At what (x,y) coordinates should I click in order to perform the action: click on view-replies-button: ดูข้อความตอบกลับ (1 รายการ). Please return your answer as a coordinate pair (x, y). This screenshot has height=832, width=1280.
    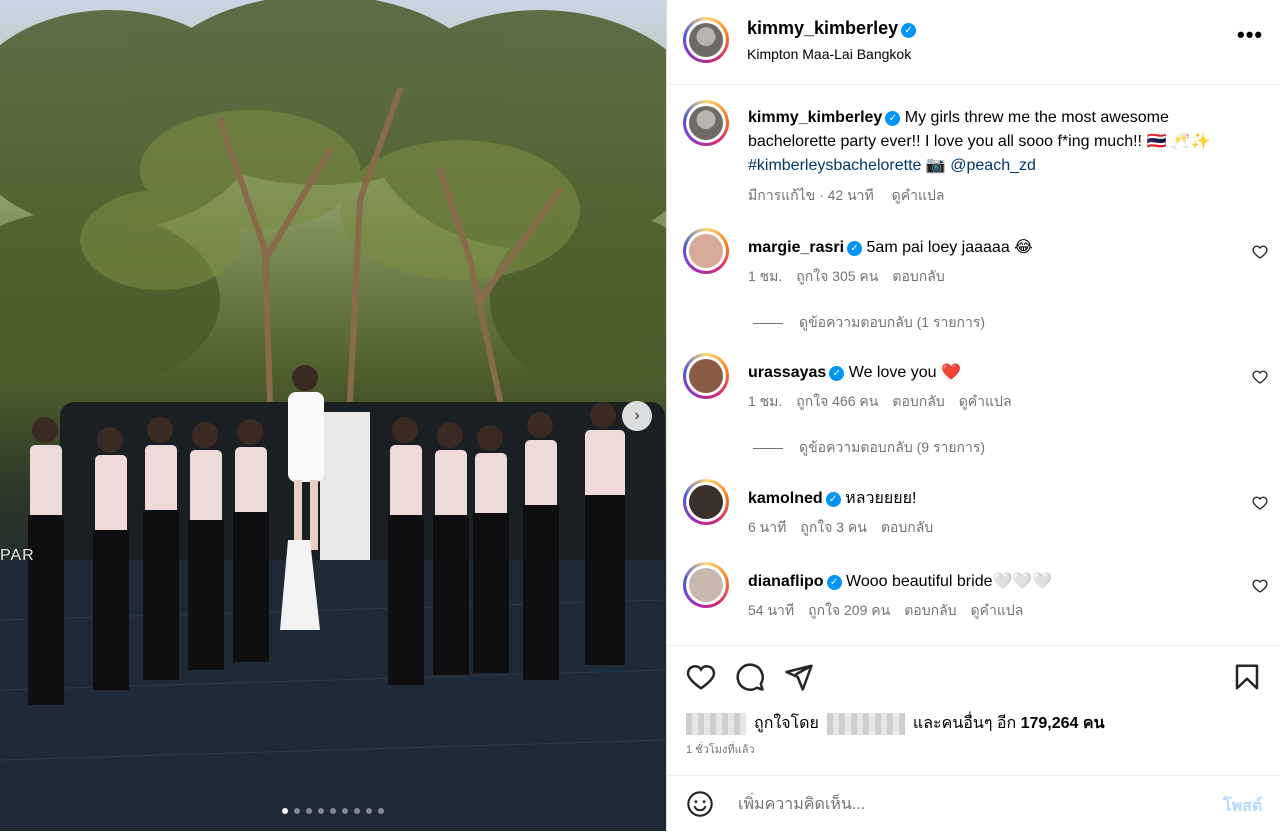
    Looking at the image, I should click on (869, 323).